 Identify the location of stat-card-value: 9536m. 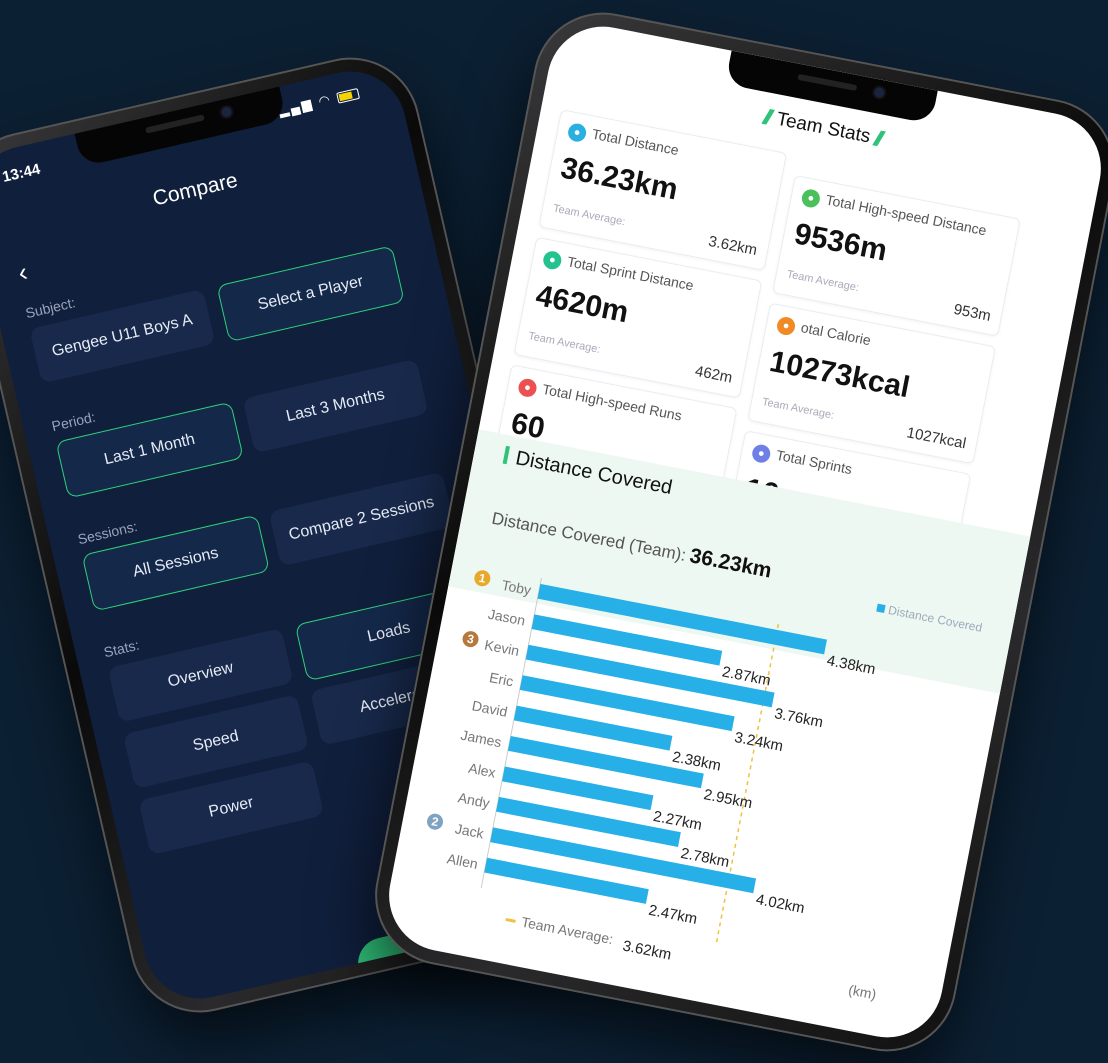
(840, 242).